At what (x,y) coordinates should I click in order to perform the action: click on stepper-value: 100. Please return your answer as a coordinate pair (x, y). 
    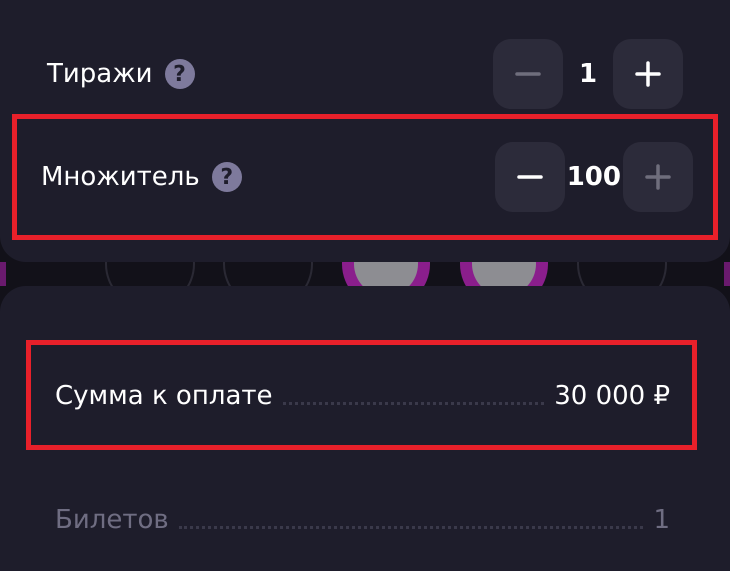
    Looking at the image, I should click on (594, 177).